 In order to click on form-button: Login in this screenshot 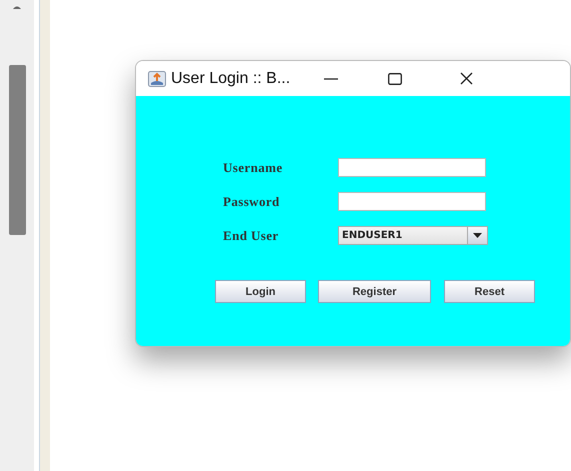, I will do `click(260, 291)`.